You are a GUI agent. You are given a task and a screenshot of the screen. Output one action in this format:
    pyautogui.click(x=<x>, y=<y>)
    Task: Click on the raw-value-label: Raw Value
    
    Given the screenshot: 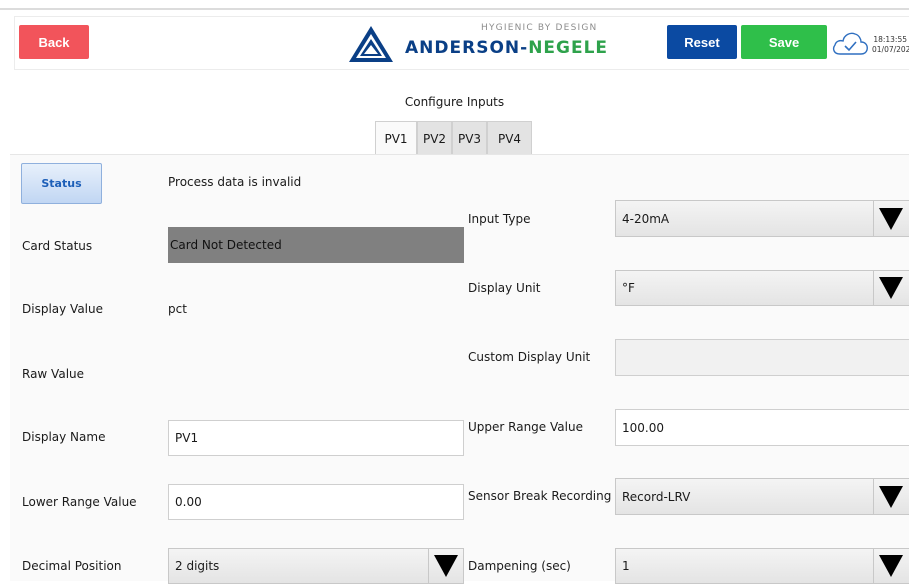 What is the action you would take?
    pyautogui.click(x=53, y=374)
    